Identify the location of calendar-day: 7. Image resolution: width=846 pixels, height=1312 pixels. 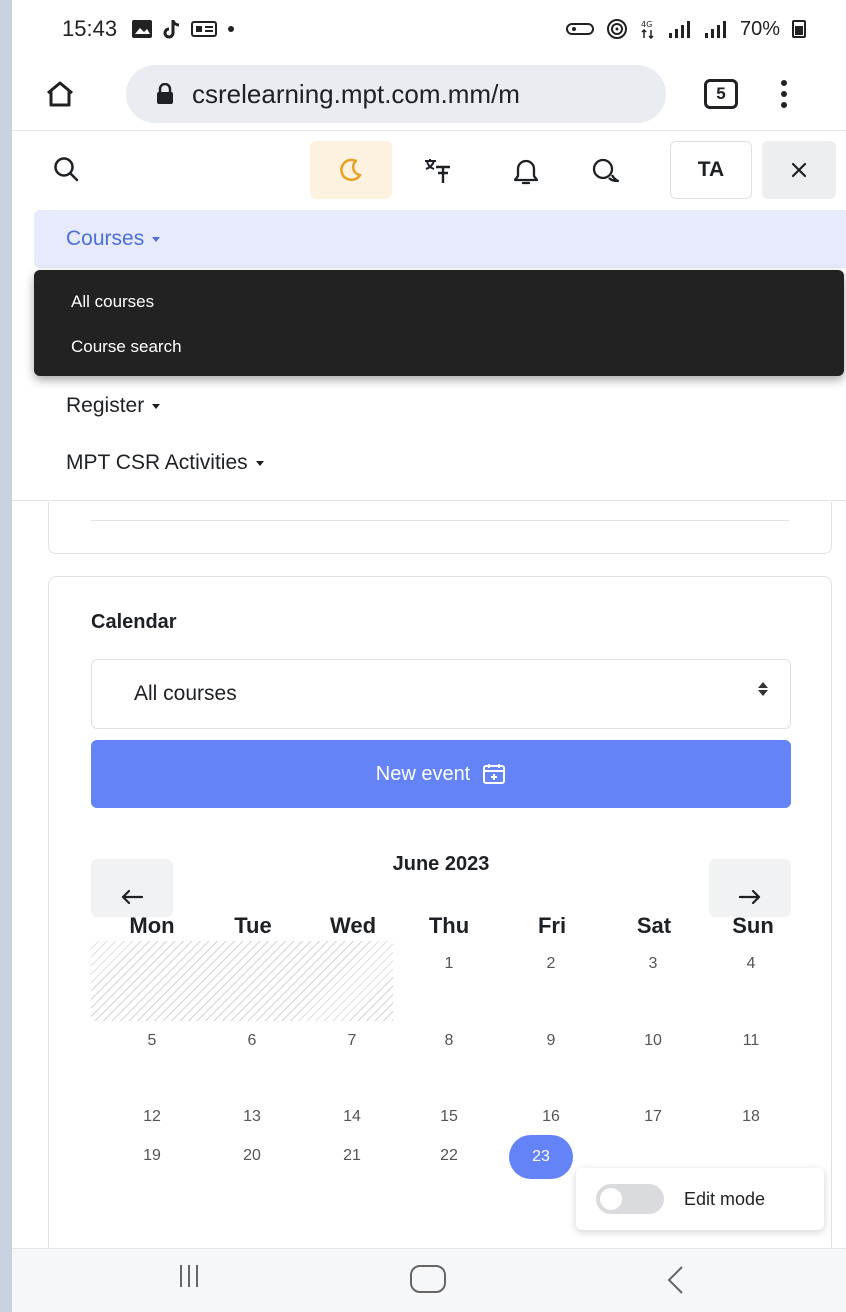
(352, 1041).